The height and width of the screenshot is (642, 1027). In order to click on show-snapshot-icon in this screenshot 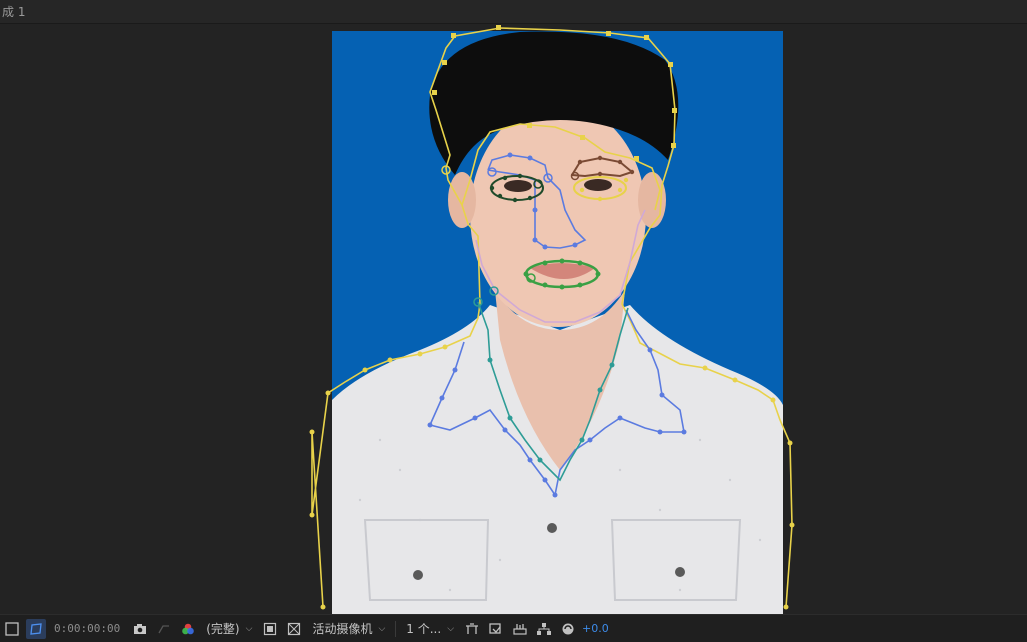, I will do `click(164, 629)`.